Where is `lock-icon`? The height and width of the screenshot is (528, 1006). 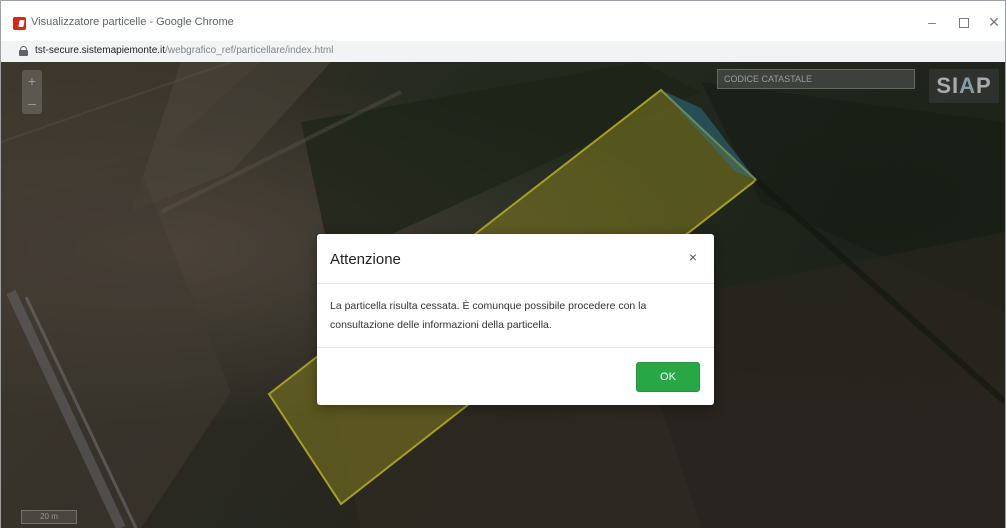 lock-icon is located at coordinates (23, 51).